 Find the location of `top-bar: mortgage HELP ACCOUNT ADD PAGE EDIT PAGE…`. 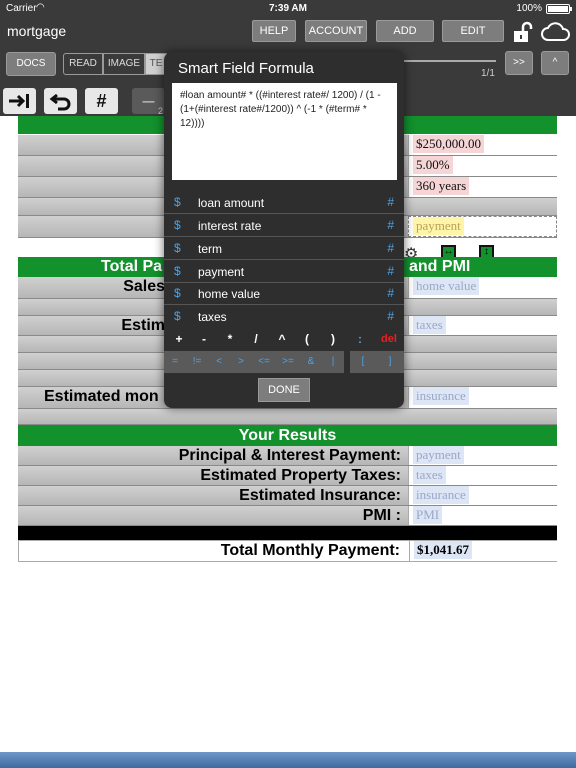

top-bar: mortgage HELP ACCOUNT ADD PAGE EDIT PAGE… is located at coordinates (288, 37).